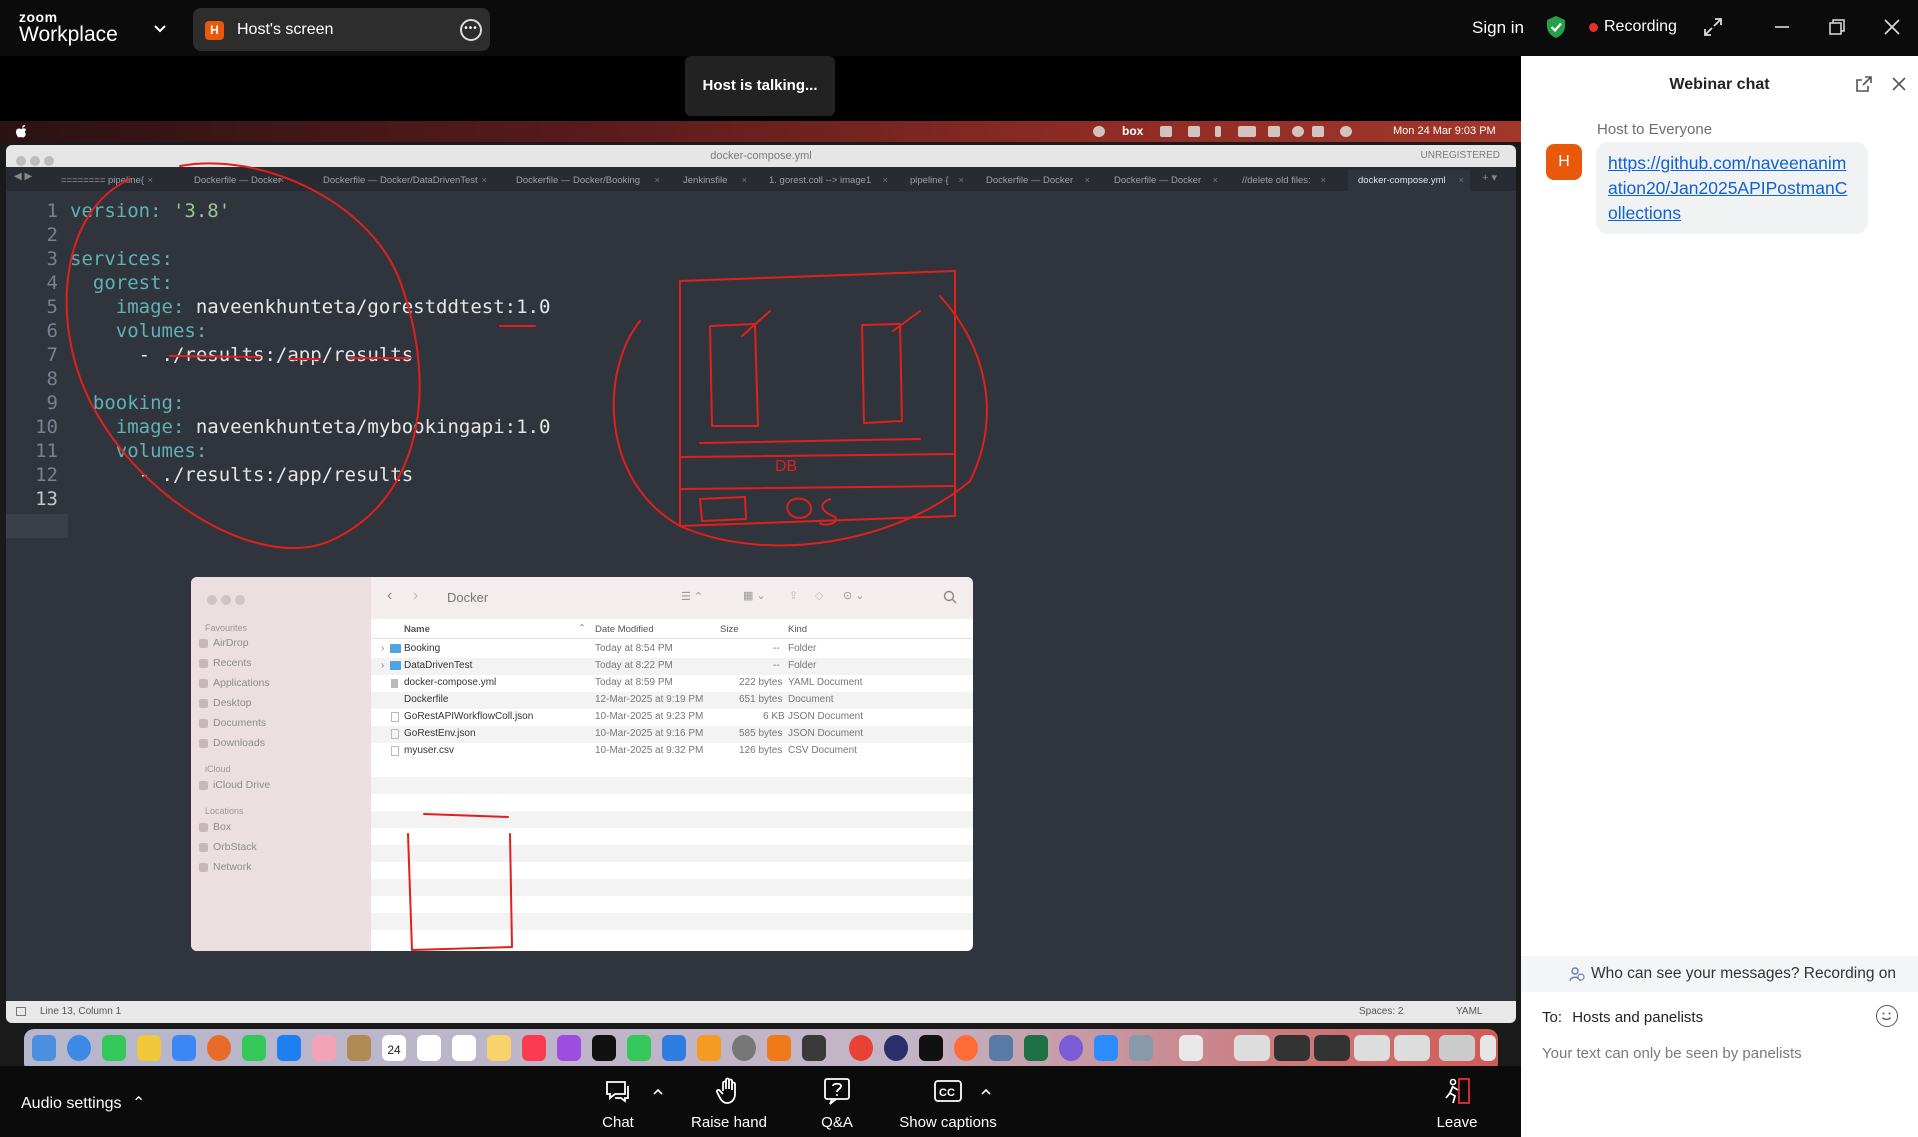 This screenshot has height=1137, width=1918. What do you see at coordinates (729, 629) in the screenshot?
I see `column-header-size: Size` at bounding box center [729, 629].